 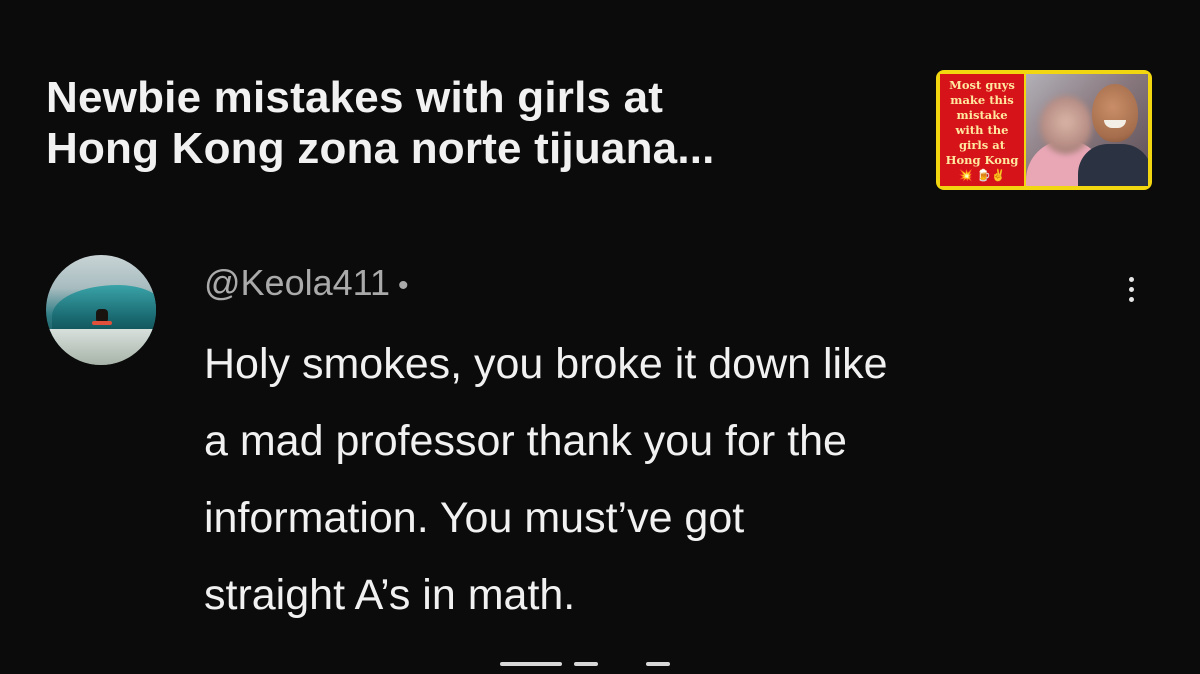 I want to click on avatar-surfboard, so click(x=102, y=323).